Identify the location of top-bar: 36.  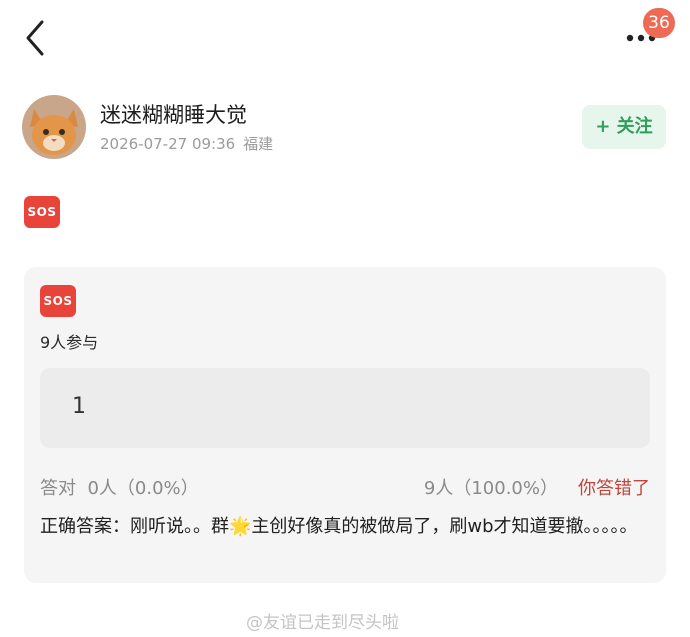
(345, 40).